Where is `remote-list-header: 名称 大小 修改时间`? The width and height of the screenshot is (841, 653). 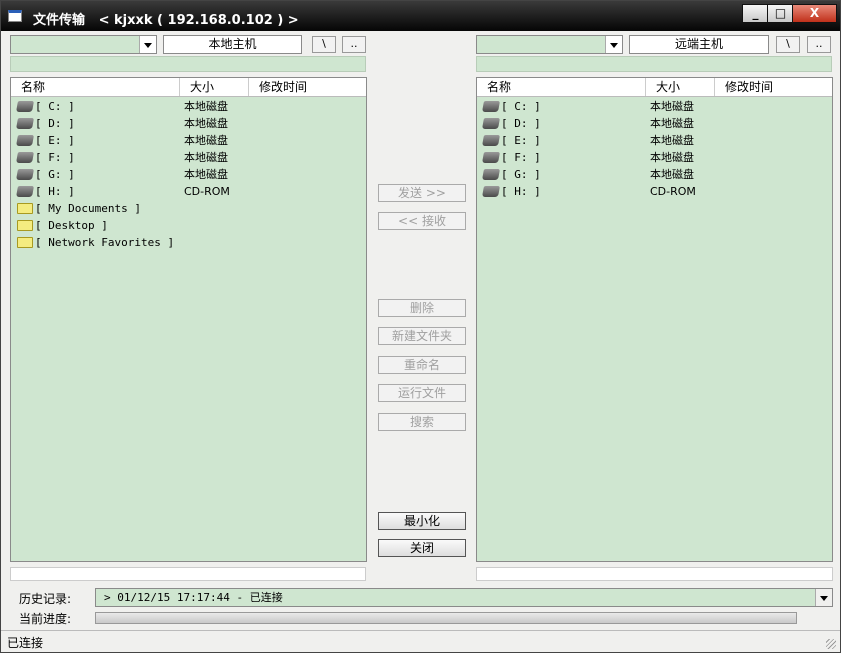
remote-list-header: 名称 大小 修改时间 is located at coordinates (654, 87).